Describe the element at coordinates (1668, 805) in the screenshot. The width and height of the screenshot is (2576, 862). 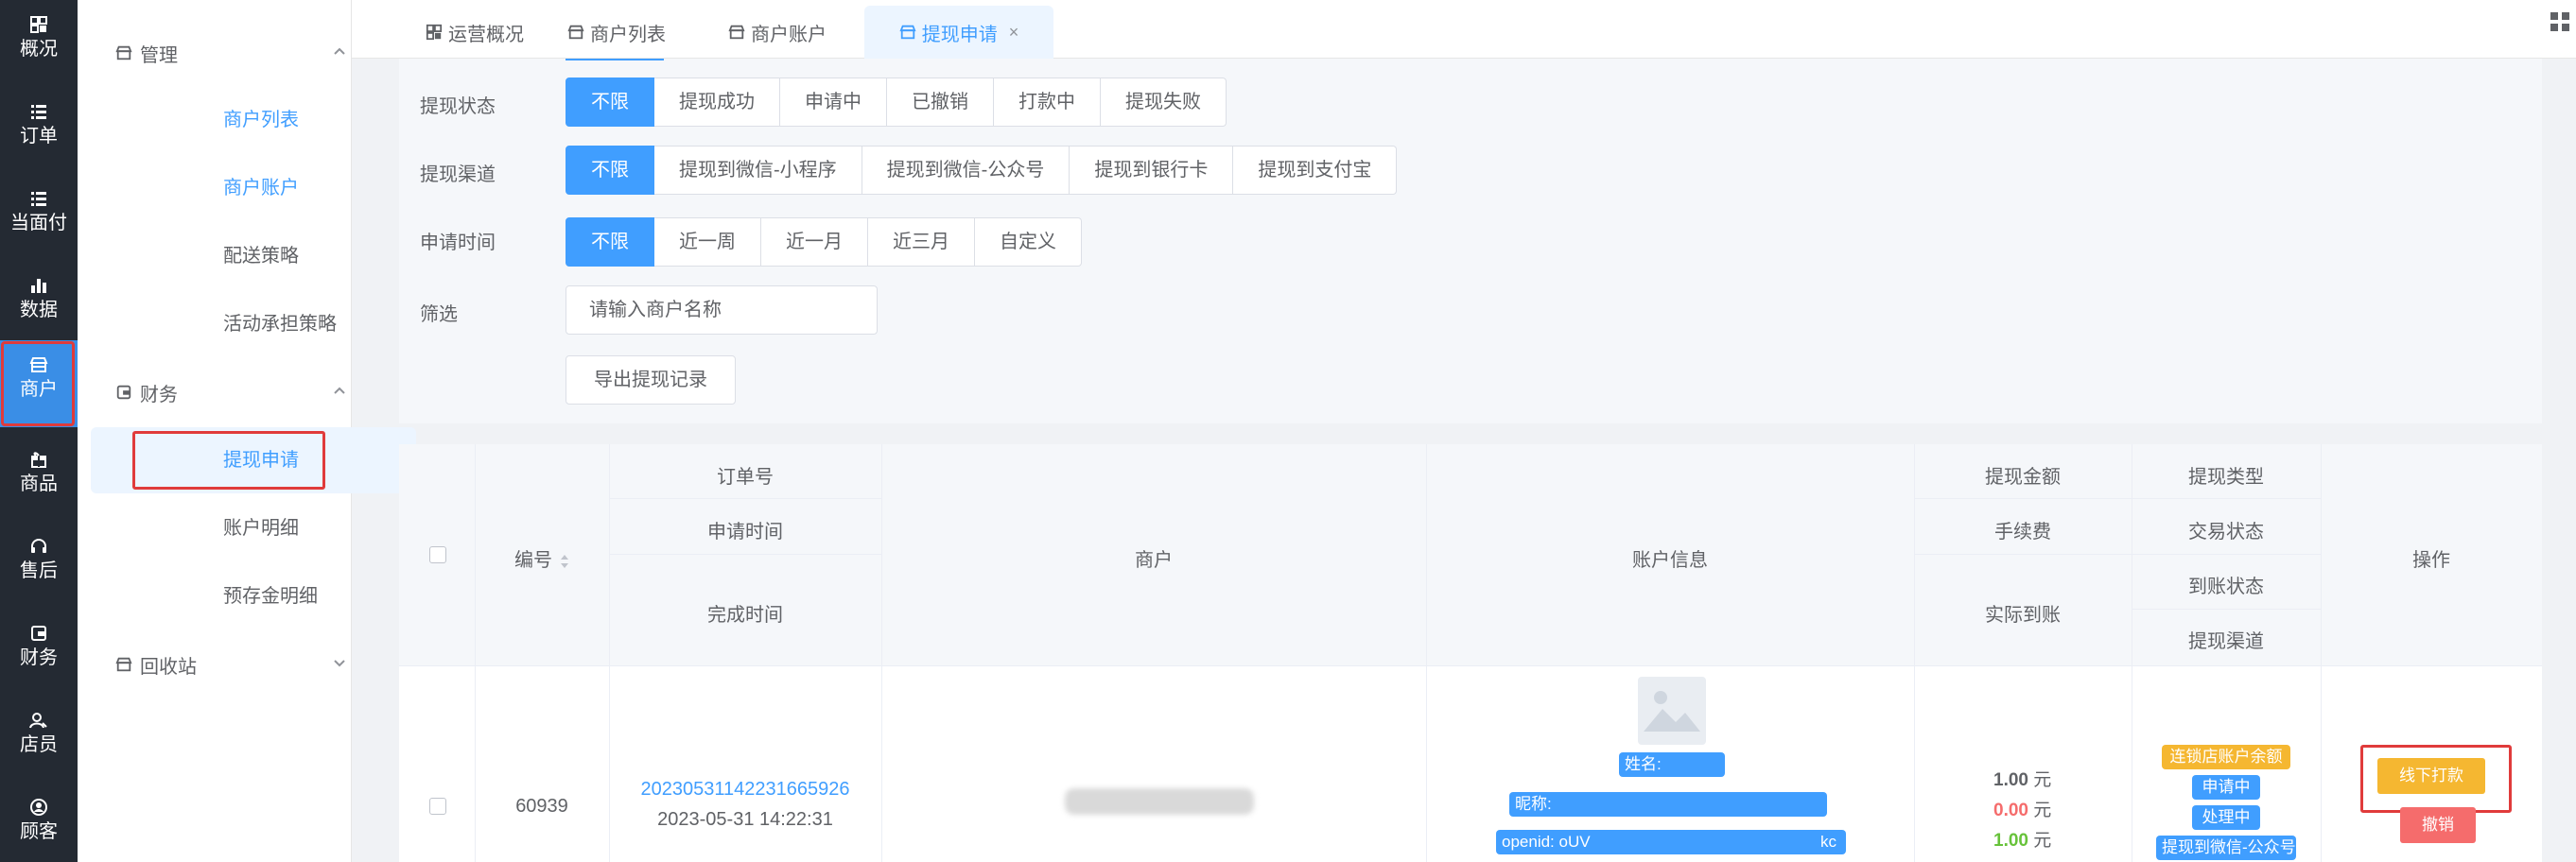
I see `account-nickname-tag: 昵称:` at that location.